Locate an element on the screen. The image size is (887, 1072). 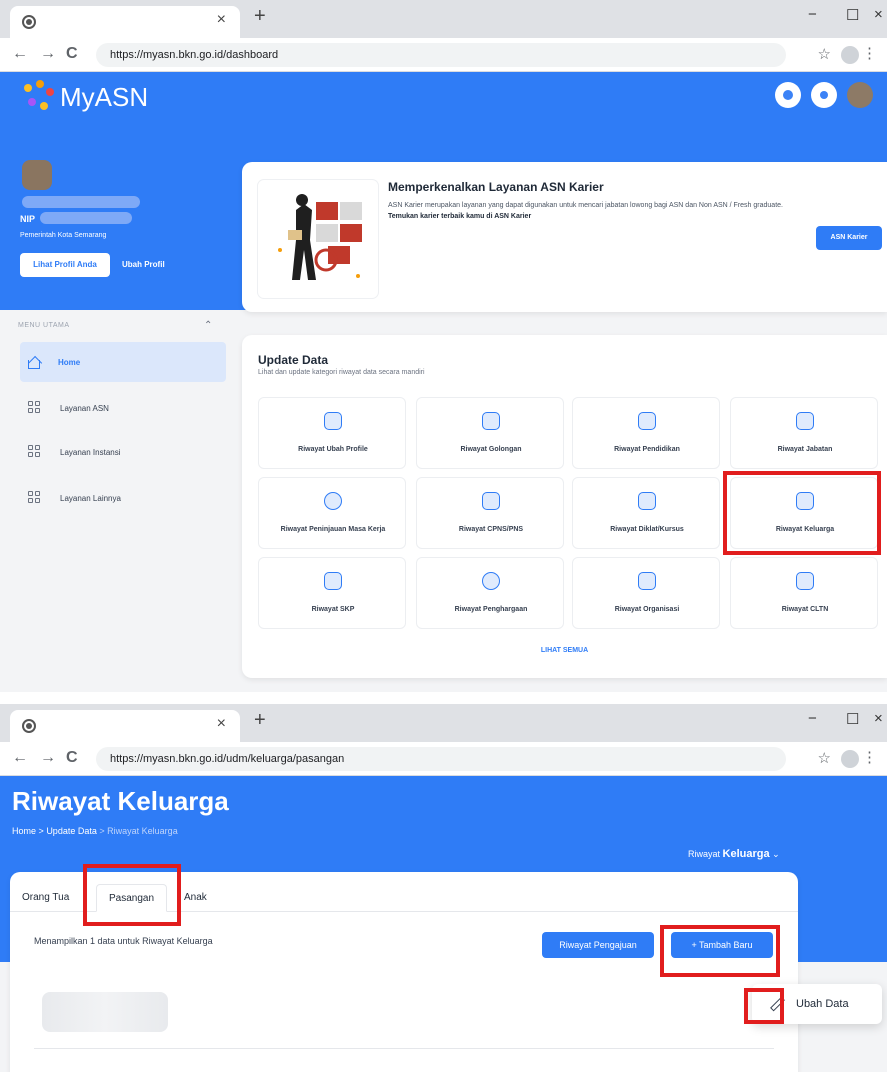
url-field: https://myasn.bkn.go.id/dashboard is located at coordinates (441, 55).